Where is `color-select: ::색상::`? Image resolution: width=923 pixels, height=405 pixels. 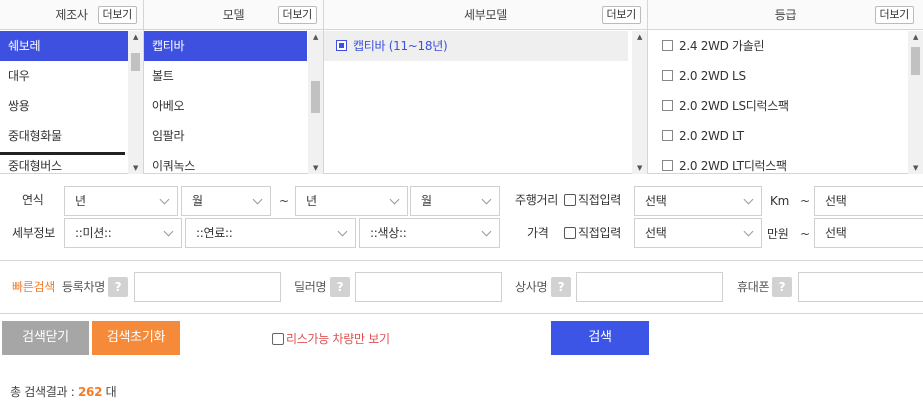
color-select: ::색상:: is located at coordinates (429, 233).